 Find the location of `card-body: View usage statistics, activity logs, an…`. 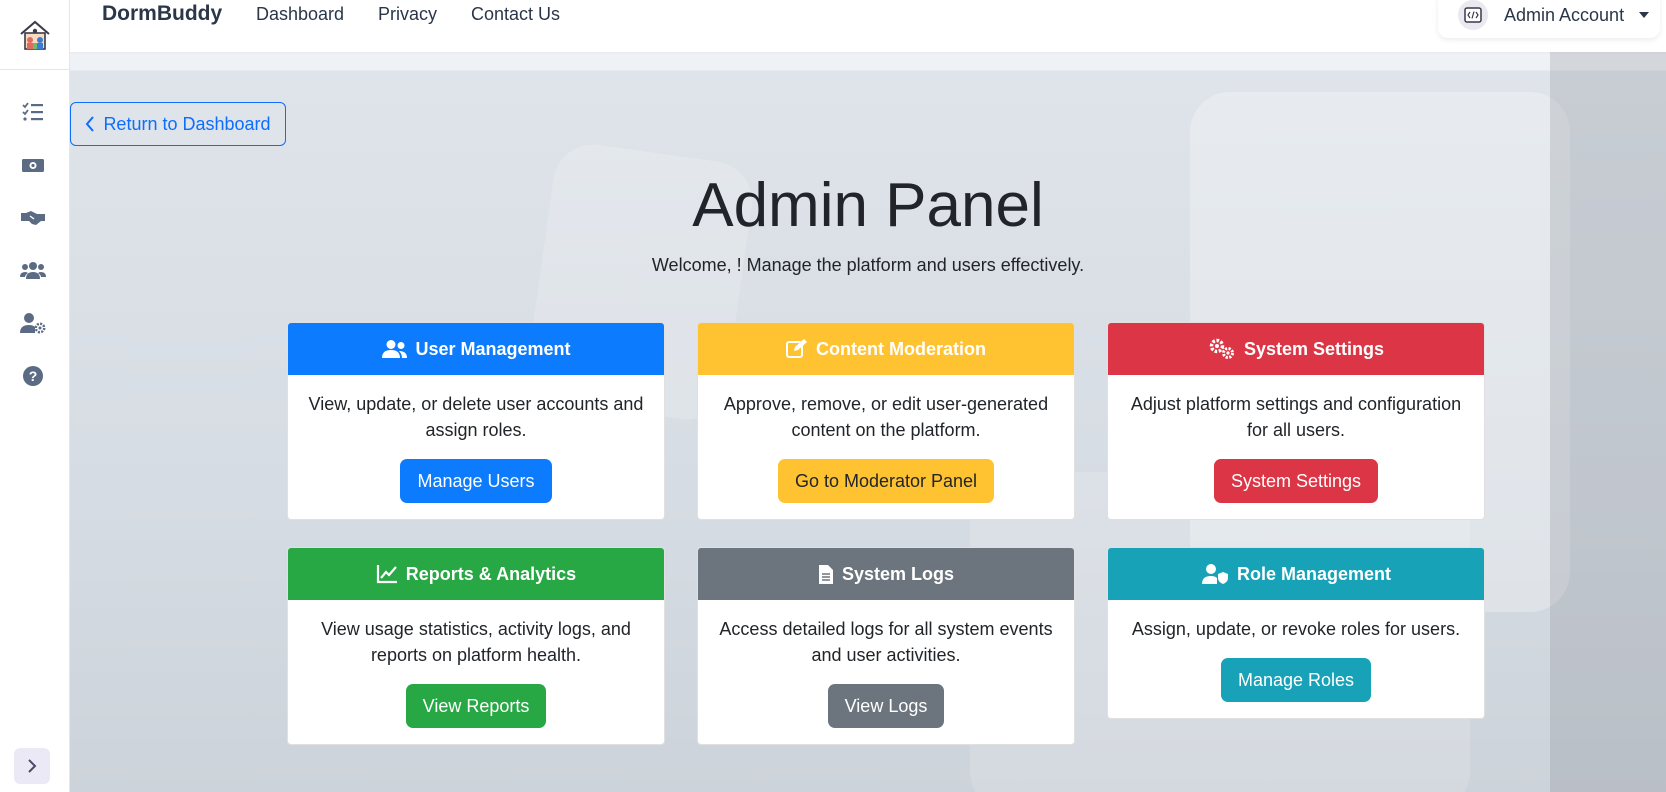

card-body: View usage statistics, activity logs, an… is located at coordinates (476, 672).